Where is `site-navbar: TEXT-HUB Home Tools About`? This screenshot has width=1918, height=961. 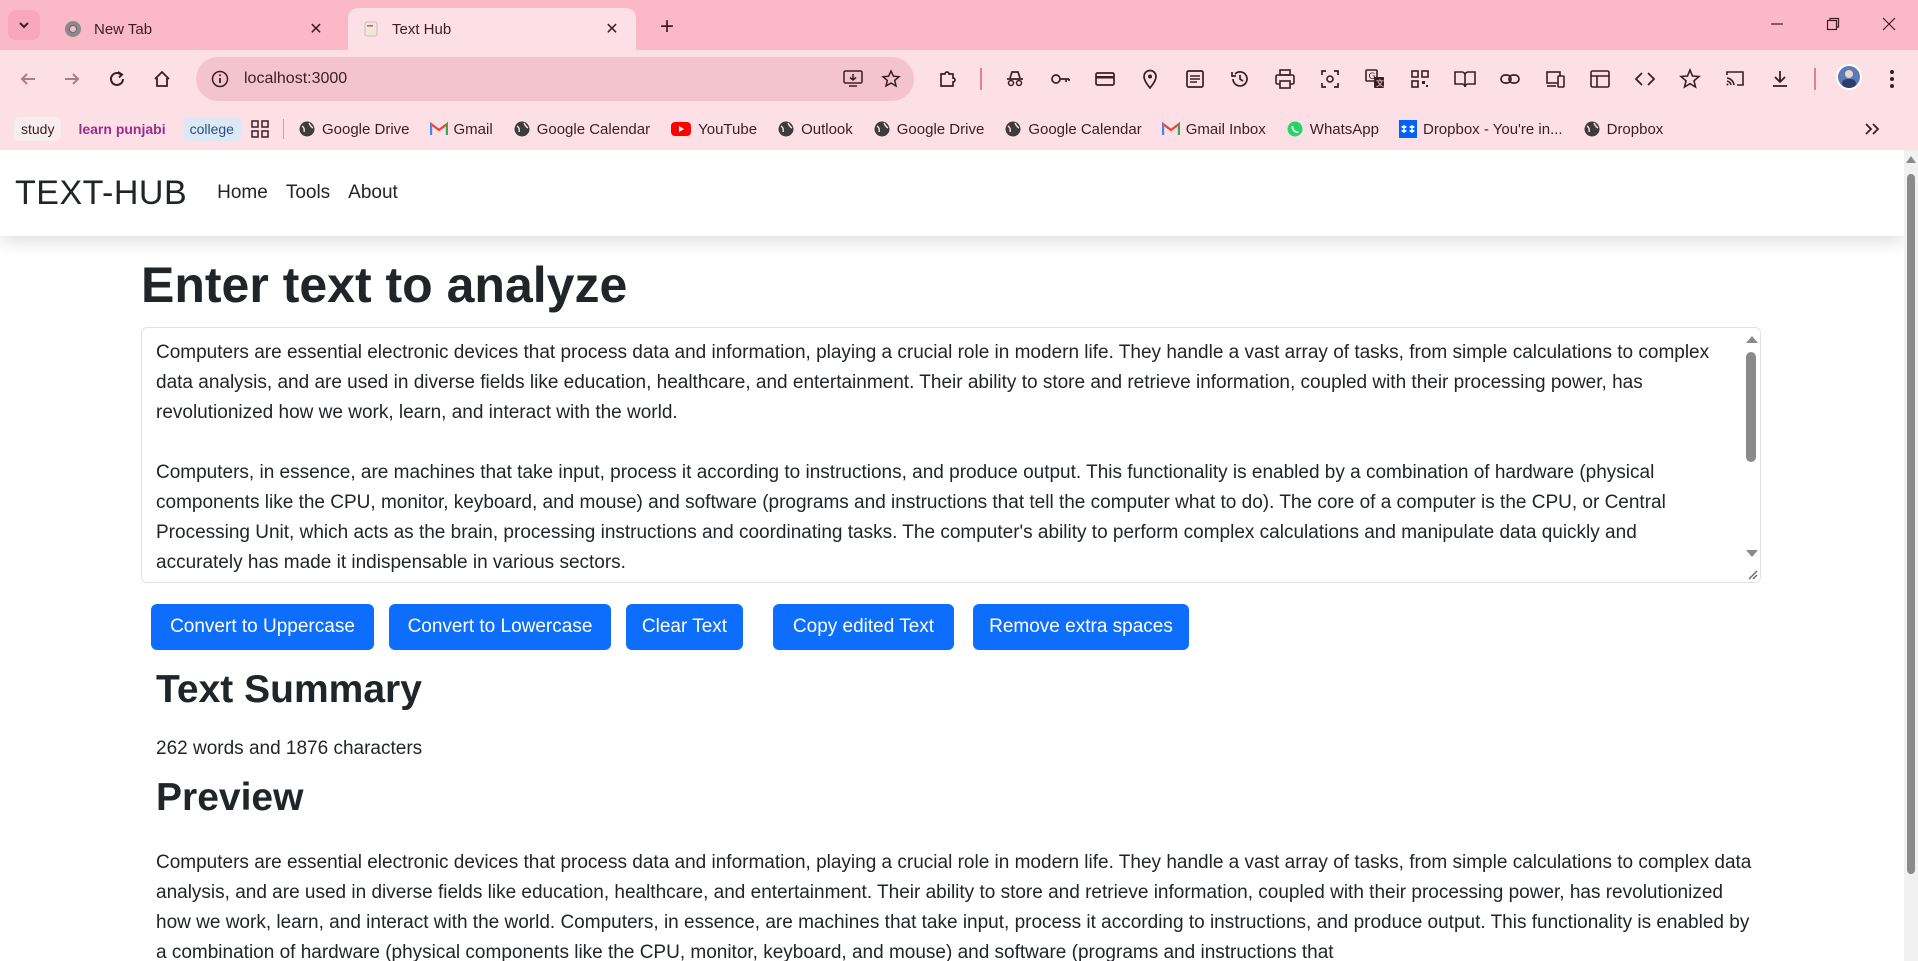
site-navbar: TEXT-HUB Home Tools About is located at coordinates (952, 193).